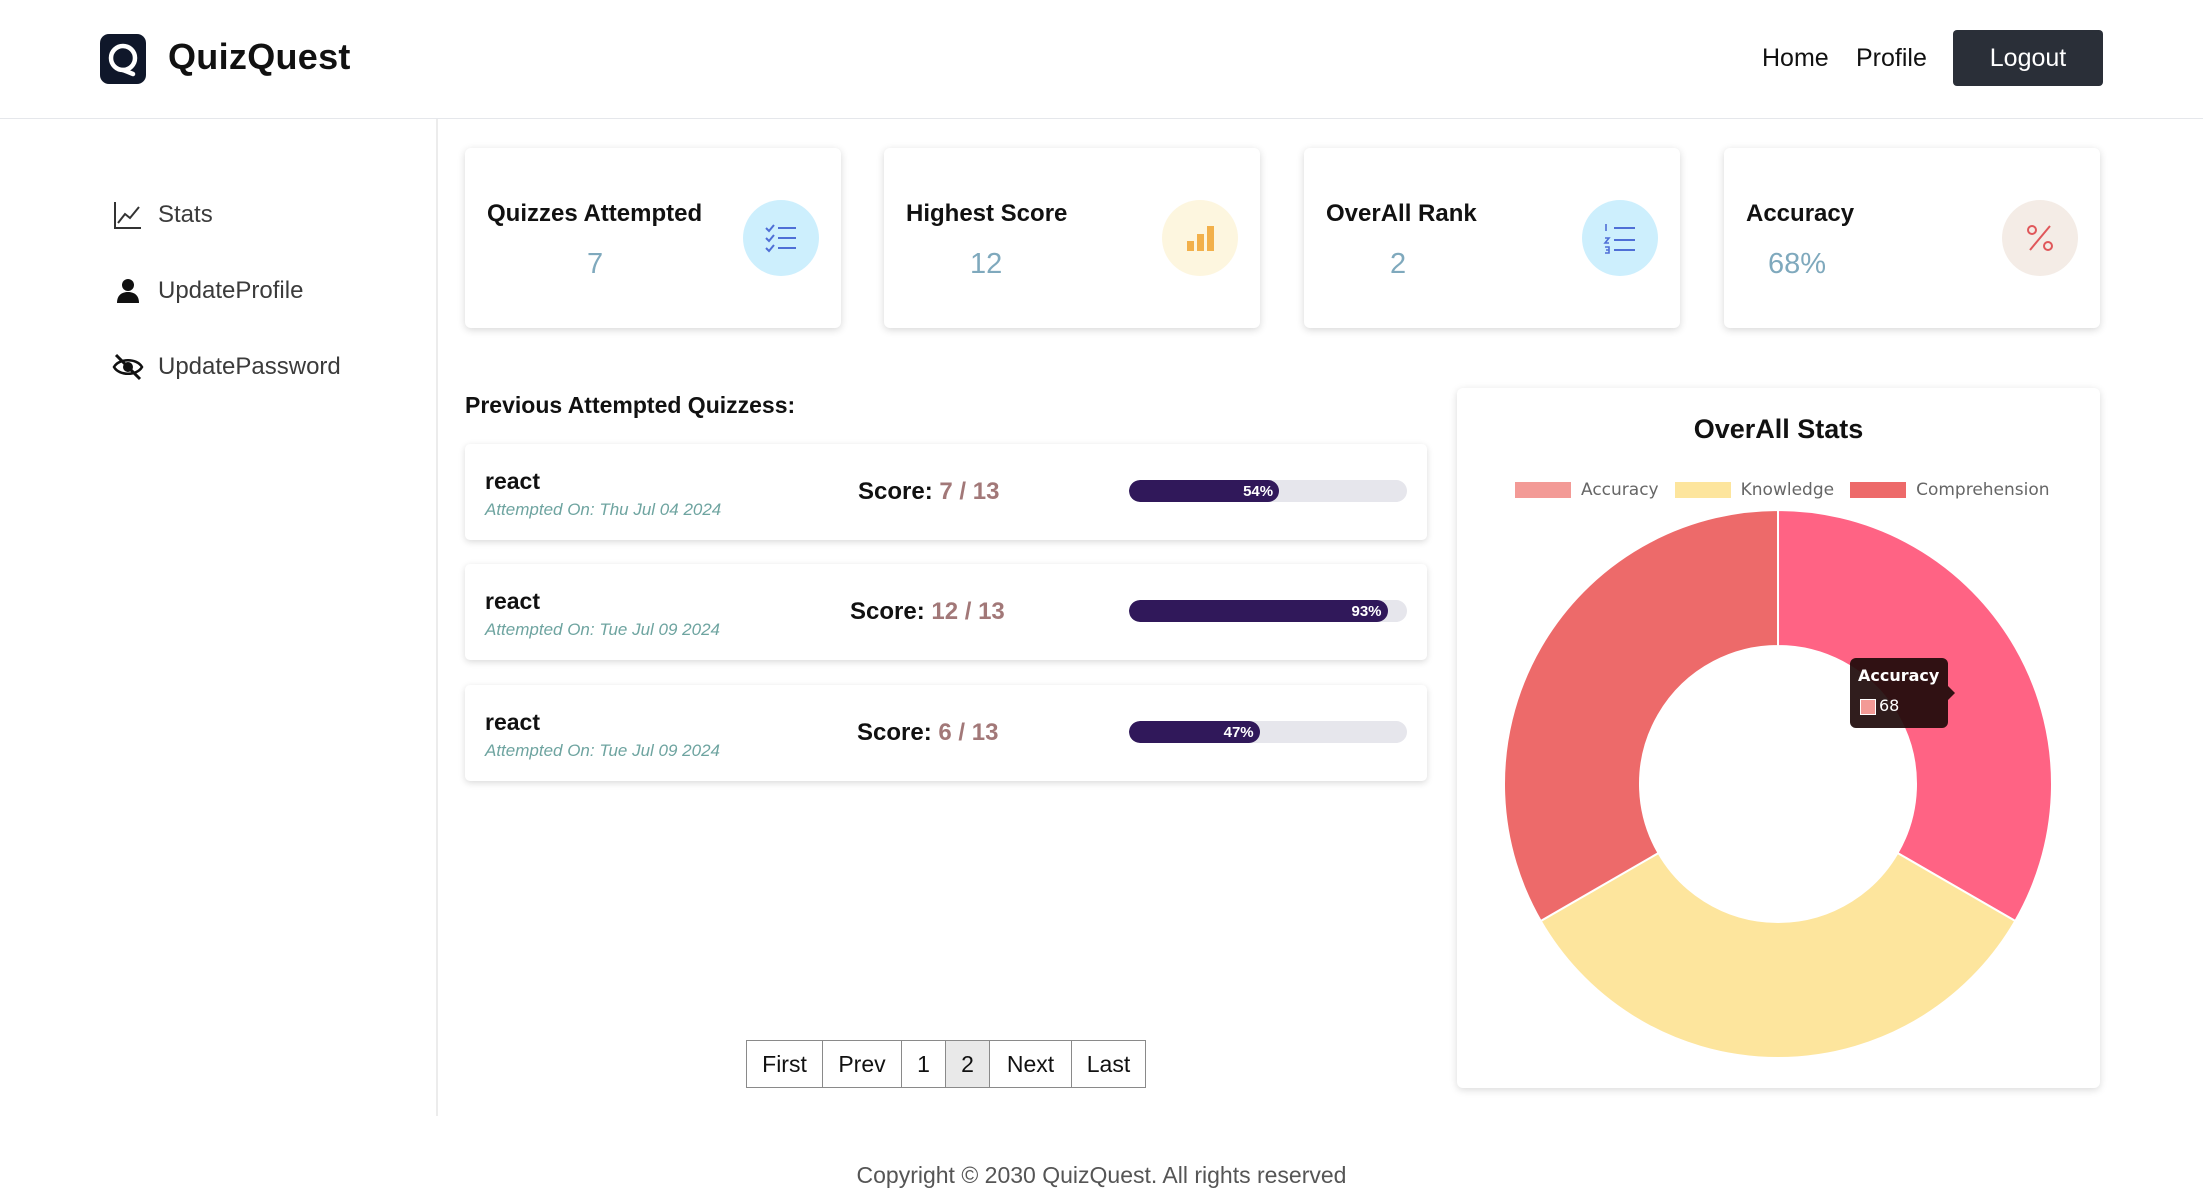 This screenshot has width=2203, height=1191. I want to click on stat-card-quizzes-attempted: Quizzes Attempted 7, so click(653, 238).